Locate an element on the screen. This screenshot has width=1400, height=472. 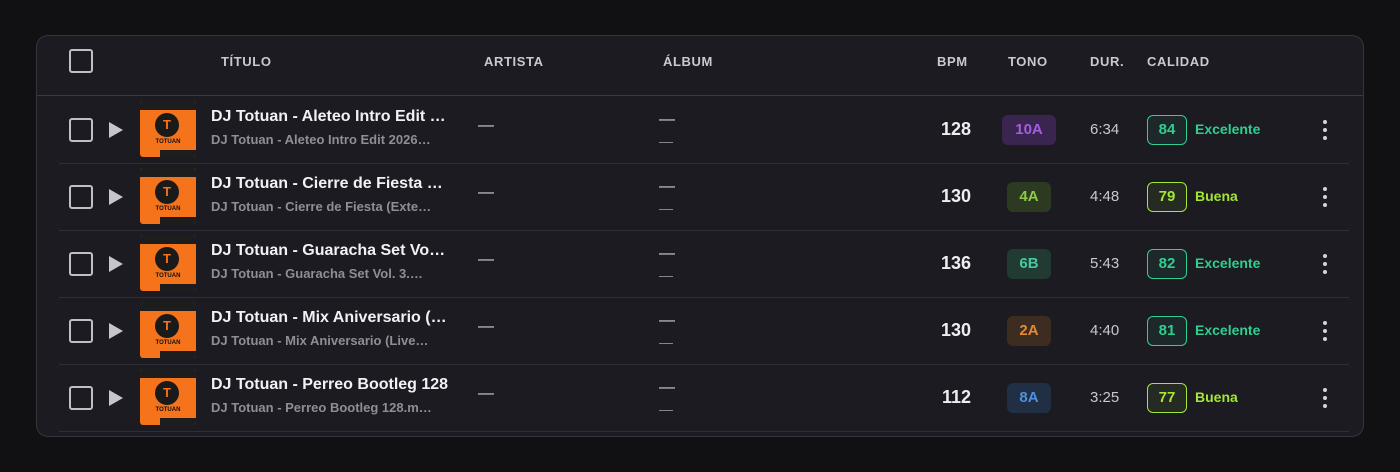
column-header-key: TONO is located at coordinates (1028, 61).